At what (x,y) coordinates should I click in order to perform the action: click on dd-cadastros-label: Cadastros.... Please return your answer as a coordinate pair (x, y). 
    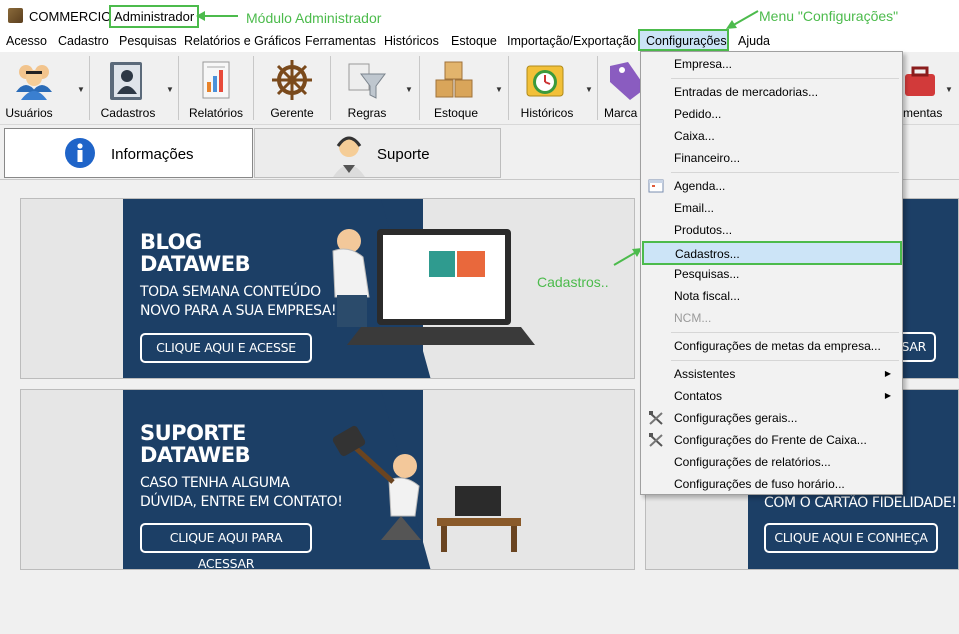
    Looking at the image, I should click on (707, 254).